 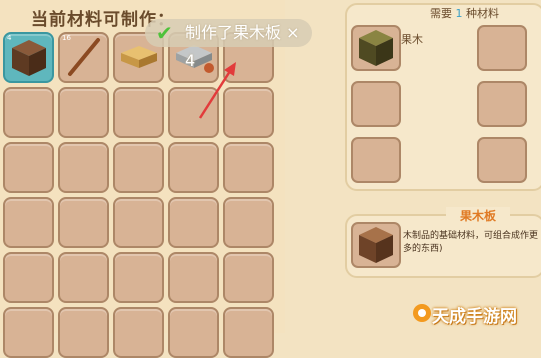 What do you see at coordinates (441, 13) in the screenshot?
I see `requirement-prefix: 需要` at bounding box center [441, 13].